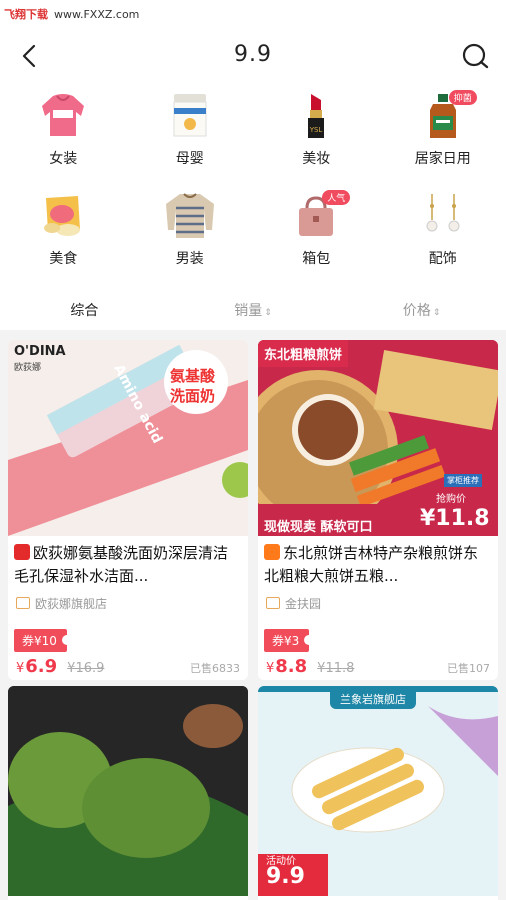 Image resolution: width=506 pixels, height=900 pixels. I want to click on store-name: 欧荻娜旗舰店, so click(71, 604).